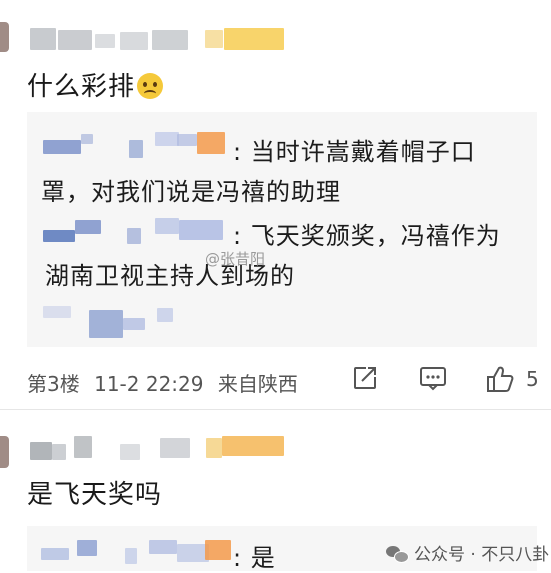 The image size is (551, 573). What do you see at coordinates (397, 554) in the screenshot?
I see `wechat-icon` at bounding box center [397, 554].